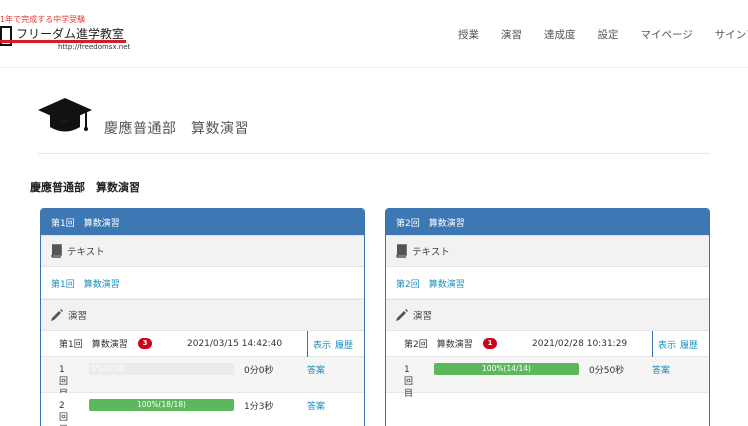 This screenshot has width=748, height=426. I want to click on panel-header: 第1回 算数演習, so click(202, 222).